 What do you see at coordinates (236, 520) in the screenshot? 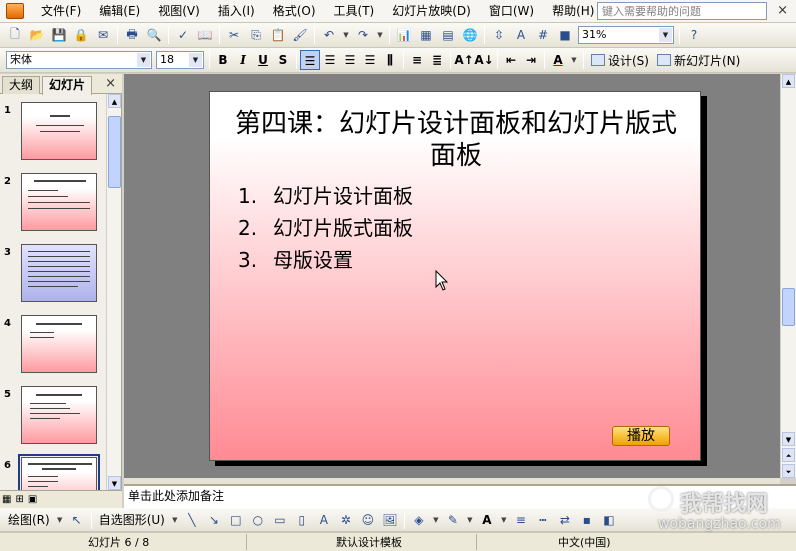
I see `rectangle-icon: □` at bounding box center [236, 520].